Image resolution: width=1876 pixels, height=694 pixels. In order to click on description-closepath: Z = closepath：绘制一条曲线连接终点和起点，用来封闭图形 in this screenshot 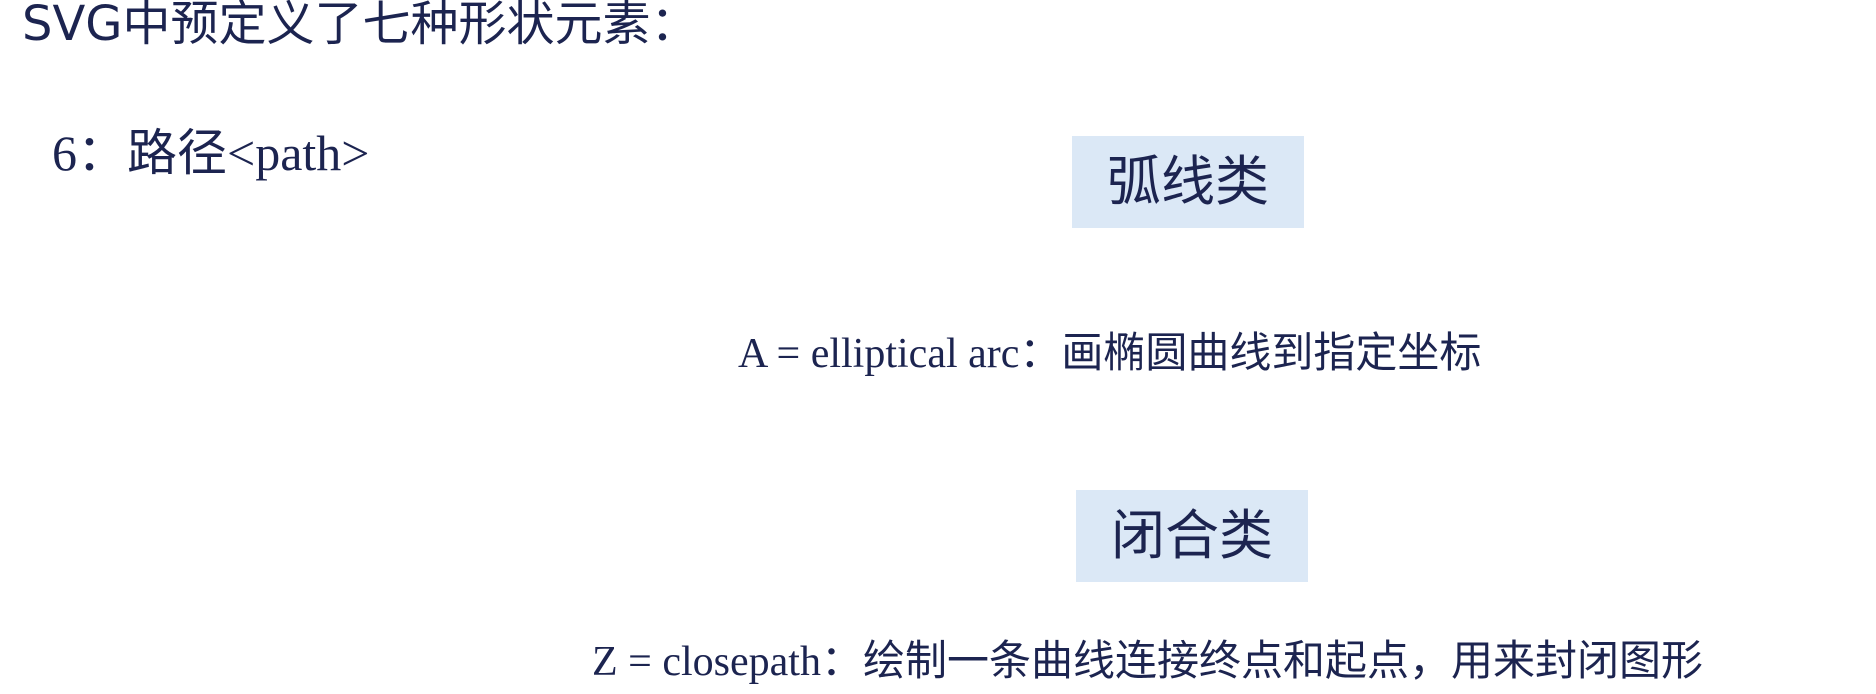, I will do `click(1147, 662)`.